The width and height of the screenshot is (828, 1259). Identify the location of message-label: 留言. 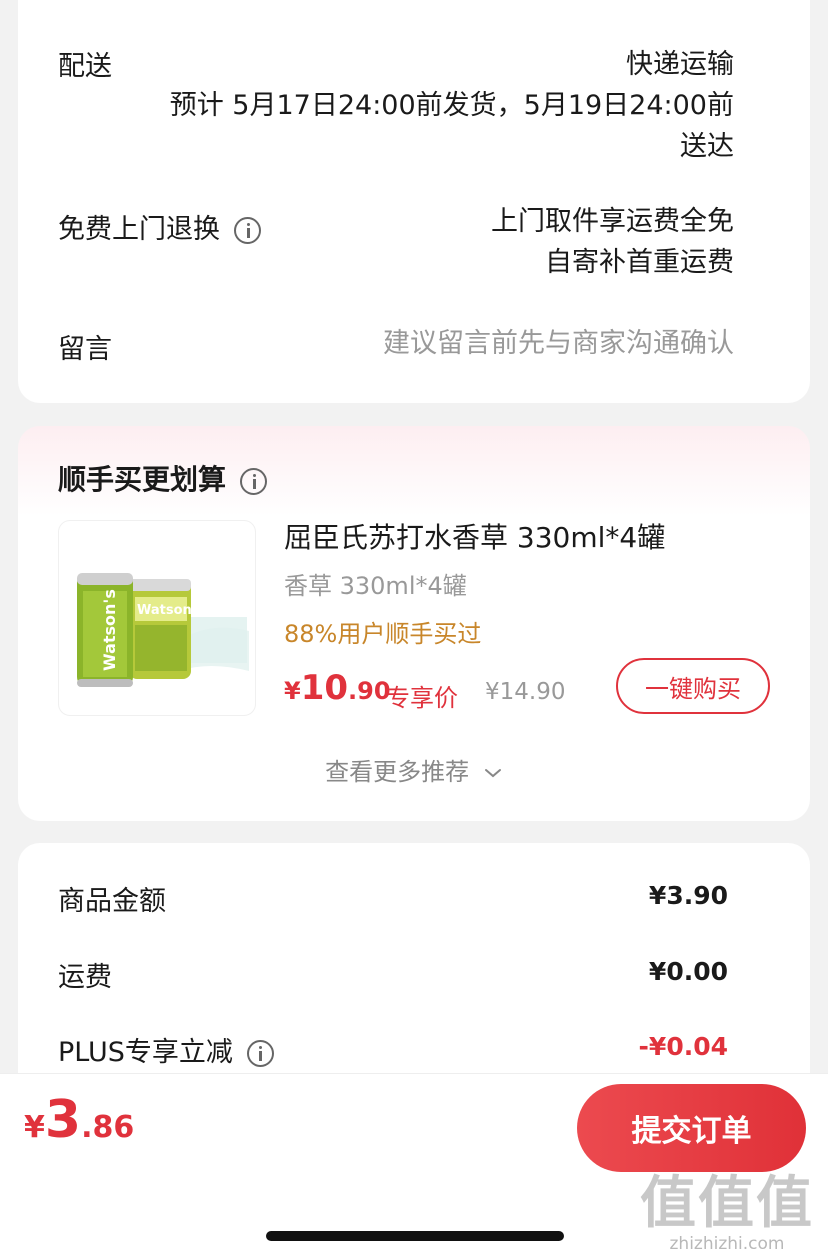
(85, 349).